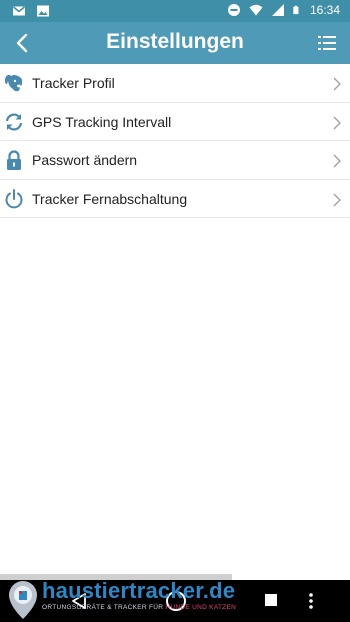 This screenshot has width=350, height=622. Describe the element at coordinates (79, 601) in the screenshot. I see `nav-back-icon` at that location.